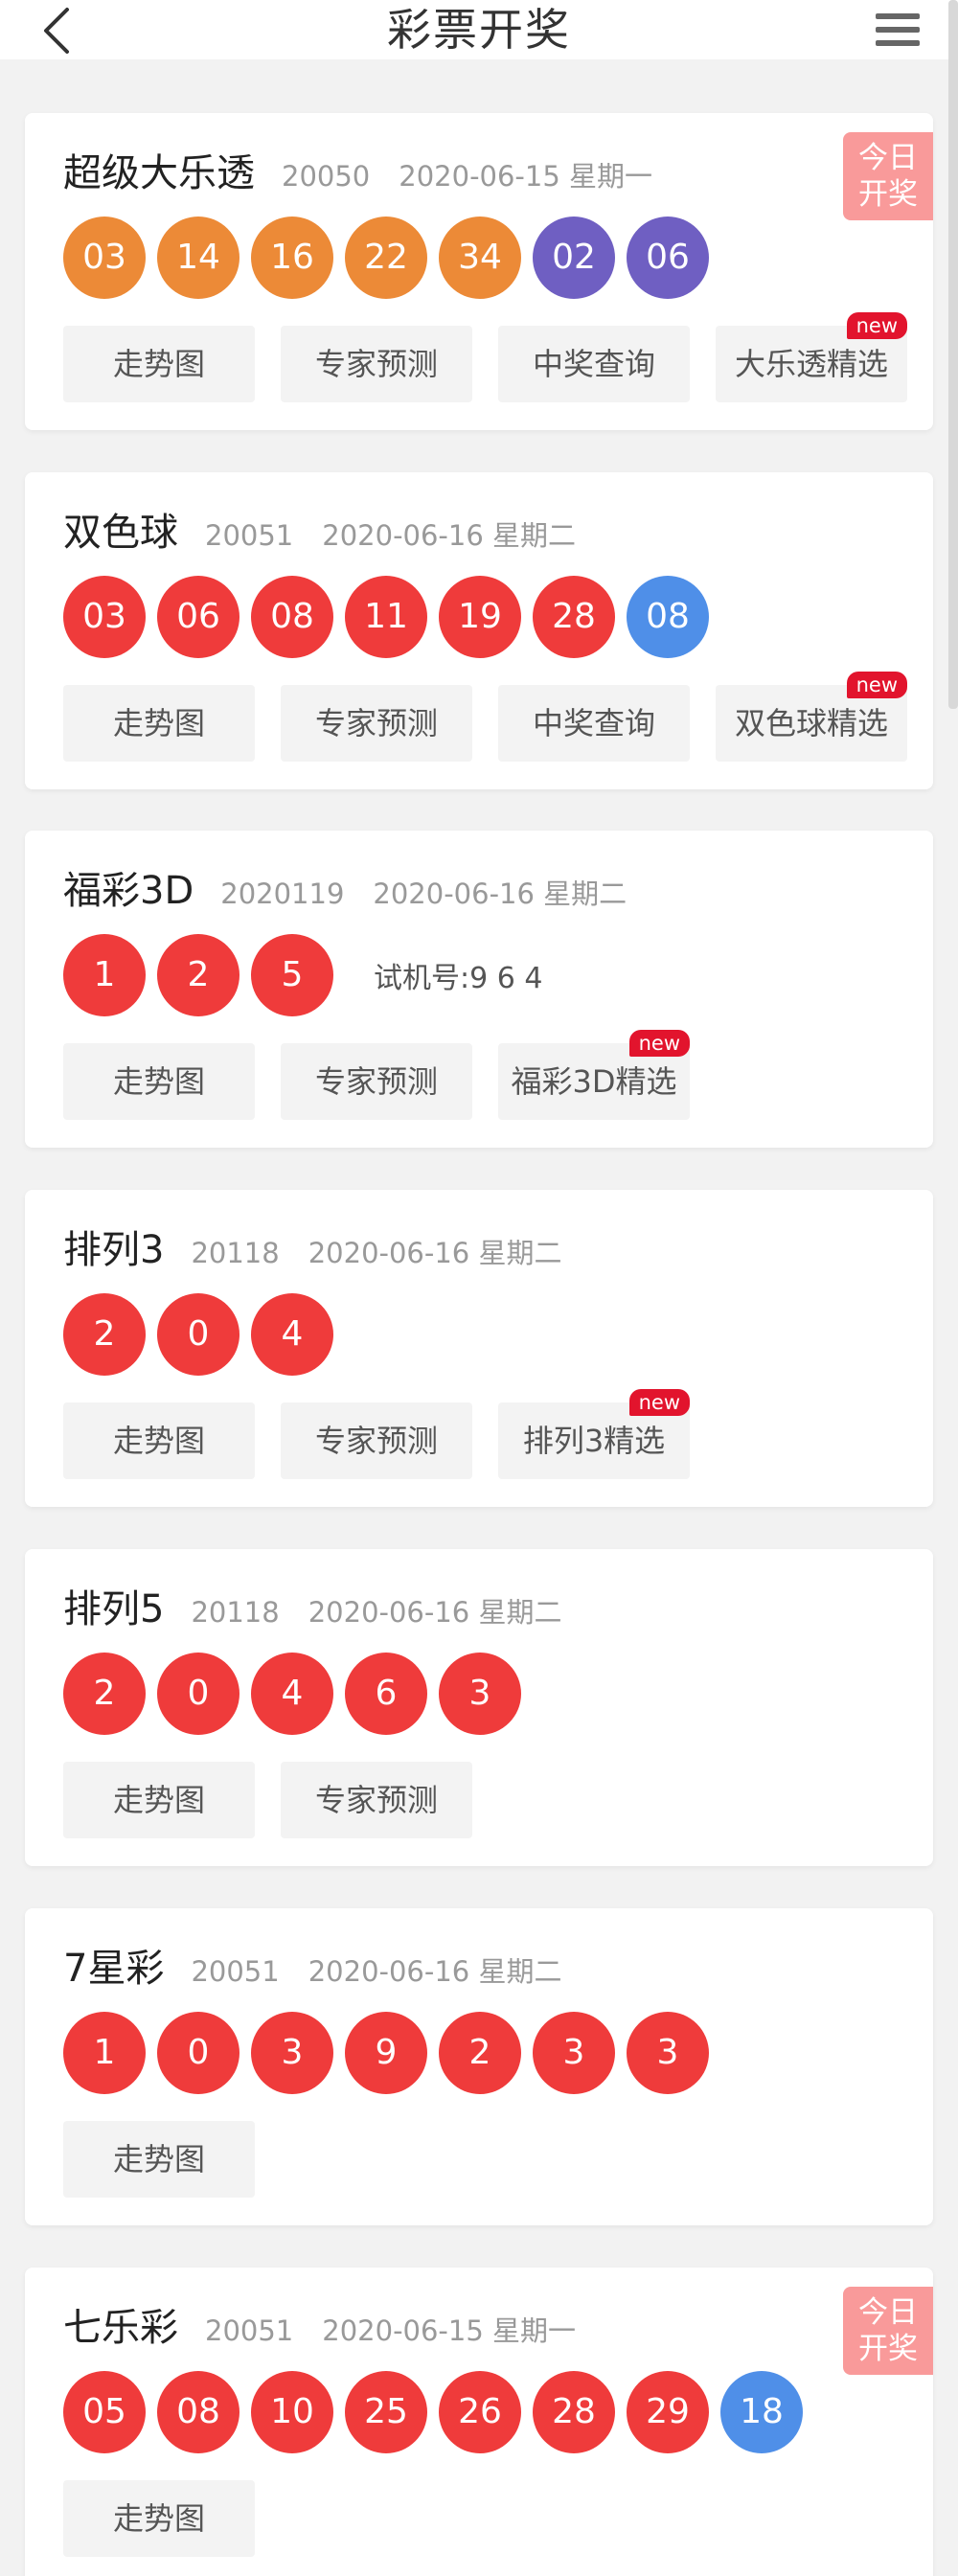  Describe the element at coordinates (574, 617) in the screenshot. I see `number-ball: 28` at that location.